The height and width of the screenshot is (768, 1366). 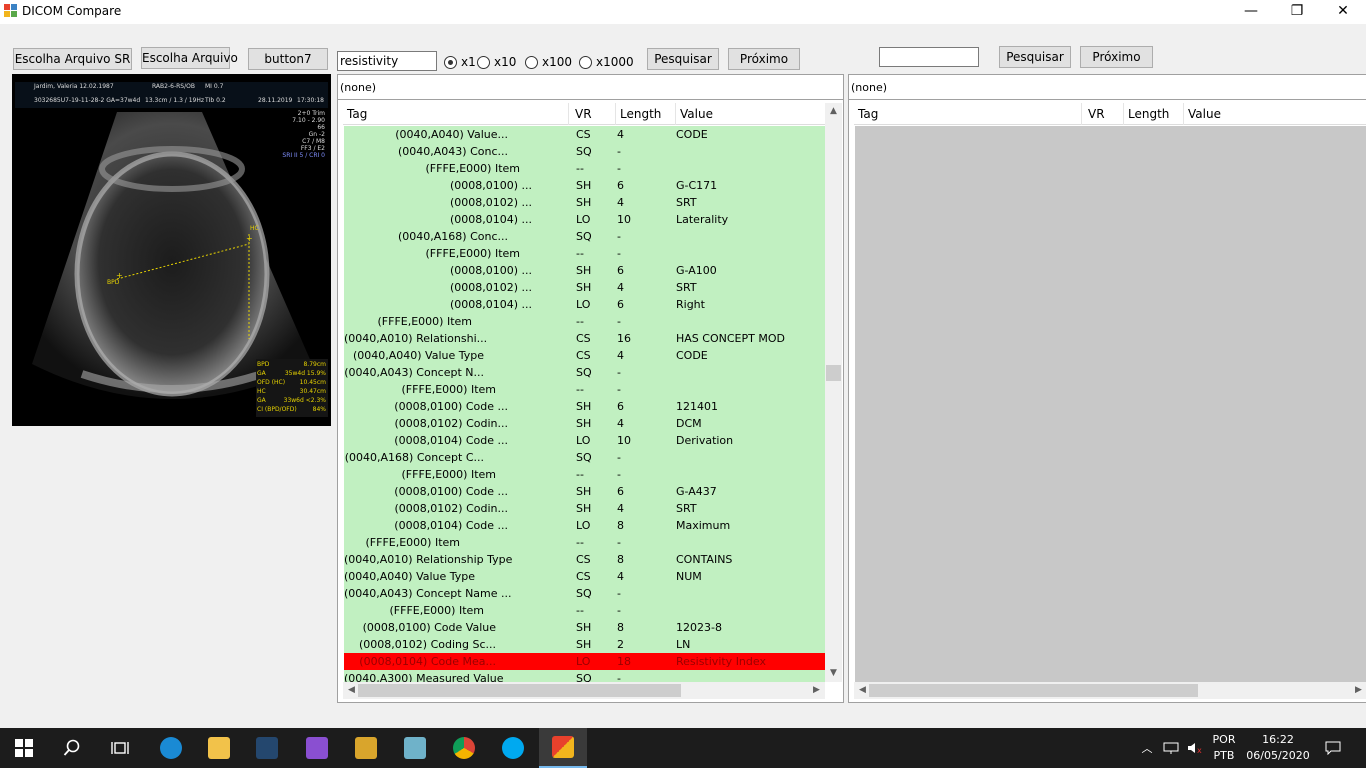 What do you see at coordinates (425, 321) in the screenshot?
I see `row-tag: (FFFE,E000) Item` at bounding box center [425, 321].